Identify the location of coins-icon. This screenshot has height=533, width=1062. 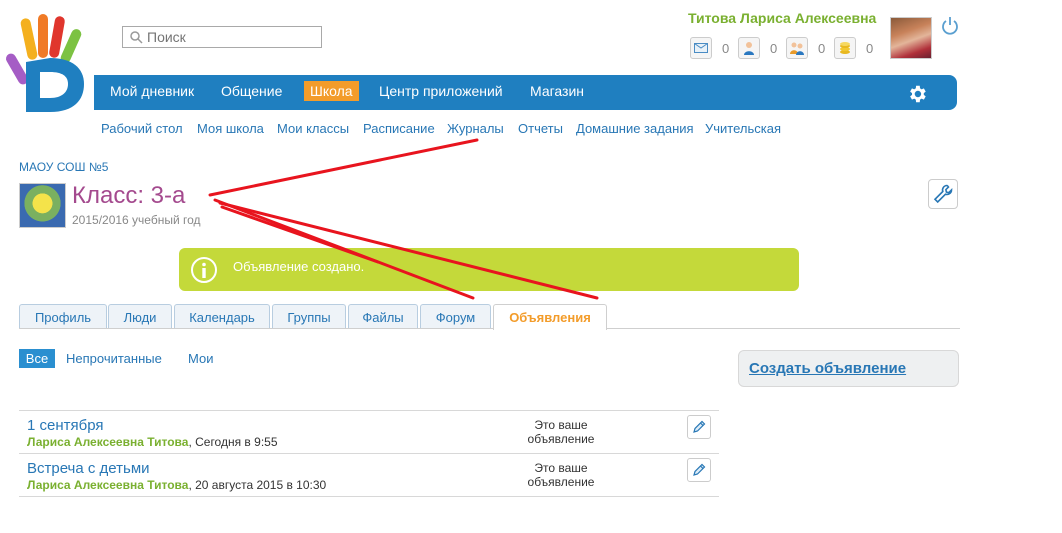
(845, 48).